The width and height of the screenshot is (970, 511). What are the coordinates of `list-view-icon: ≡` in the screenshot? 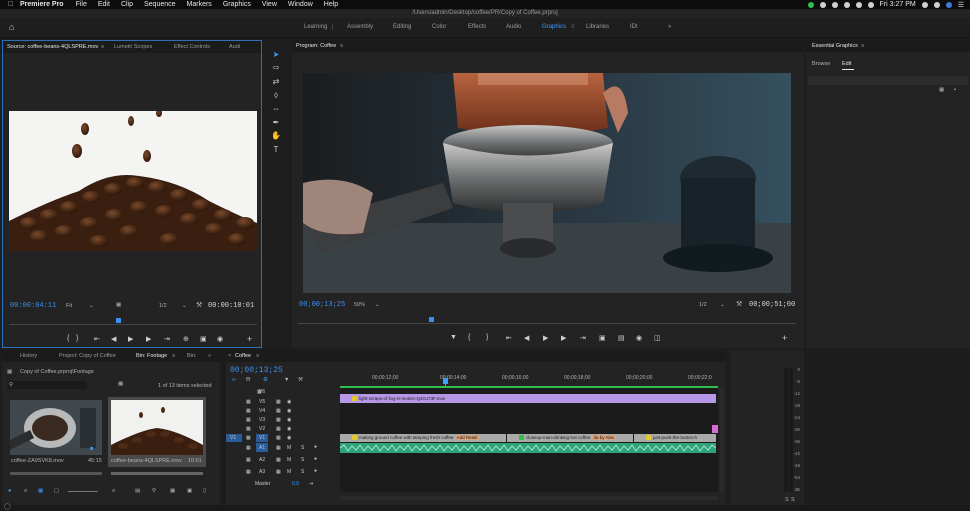 It's located at (25, 491).